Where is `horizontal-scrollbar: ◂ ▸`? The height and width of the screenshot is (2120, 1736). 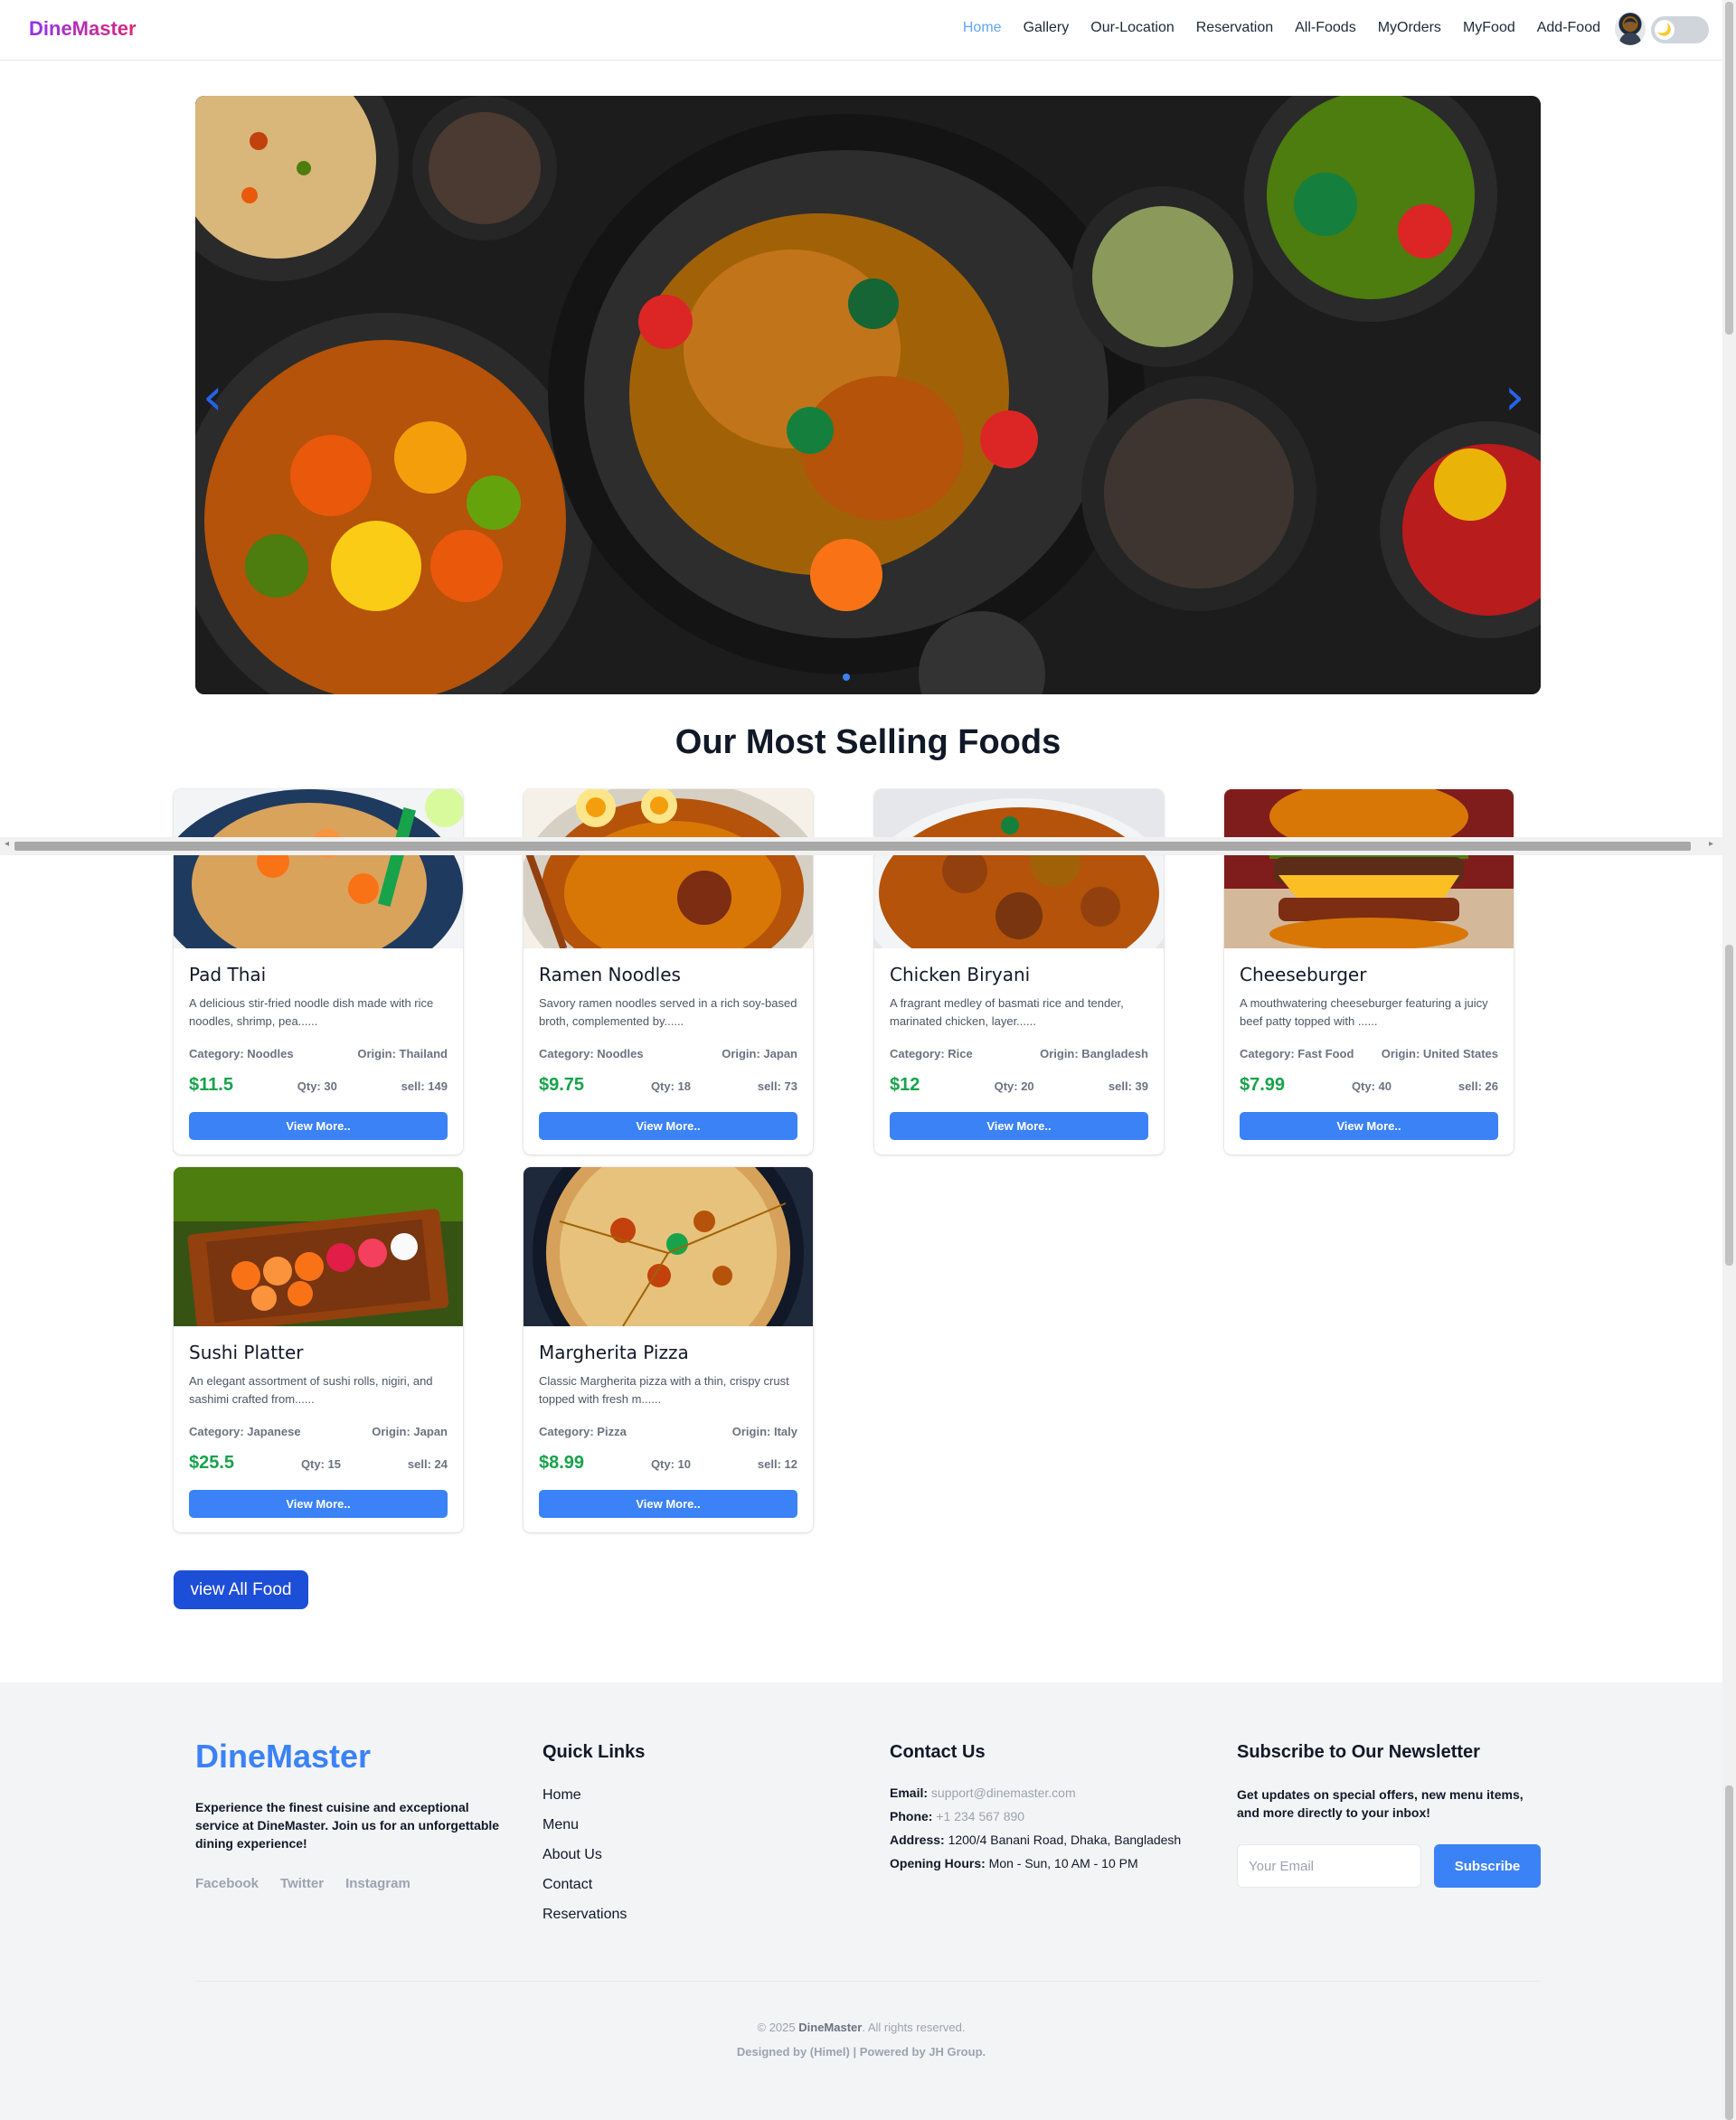 horizontal-scrollbar: ◂ ▸ is located at coordinates (861, 846).